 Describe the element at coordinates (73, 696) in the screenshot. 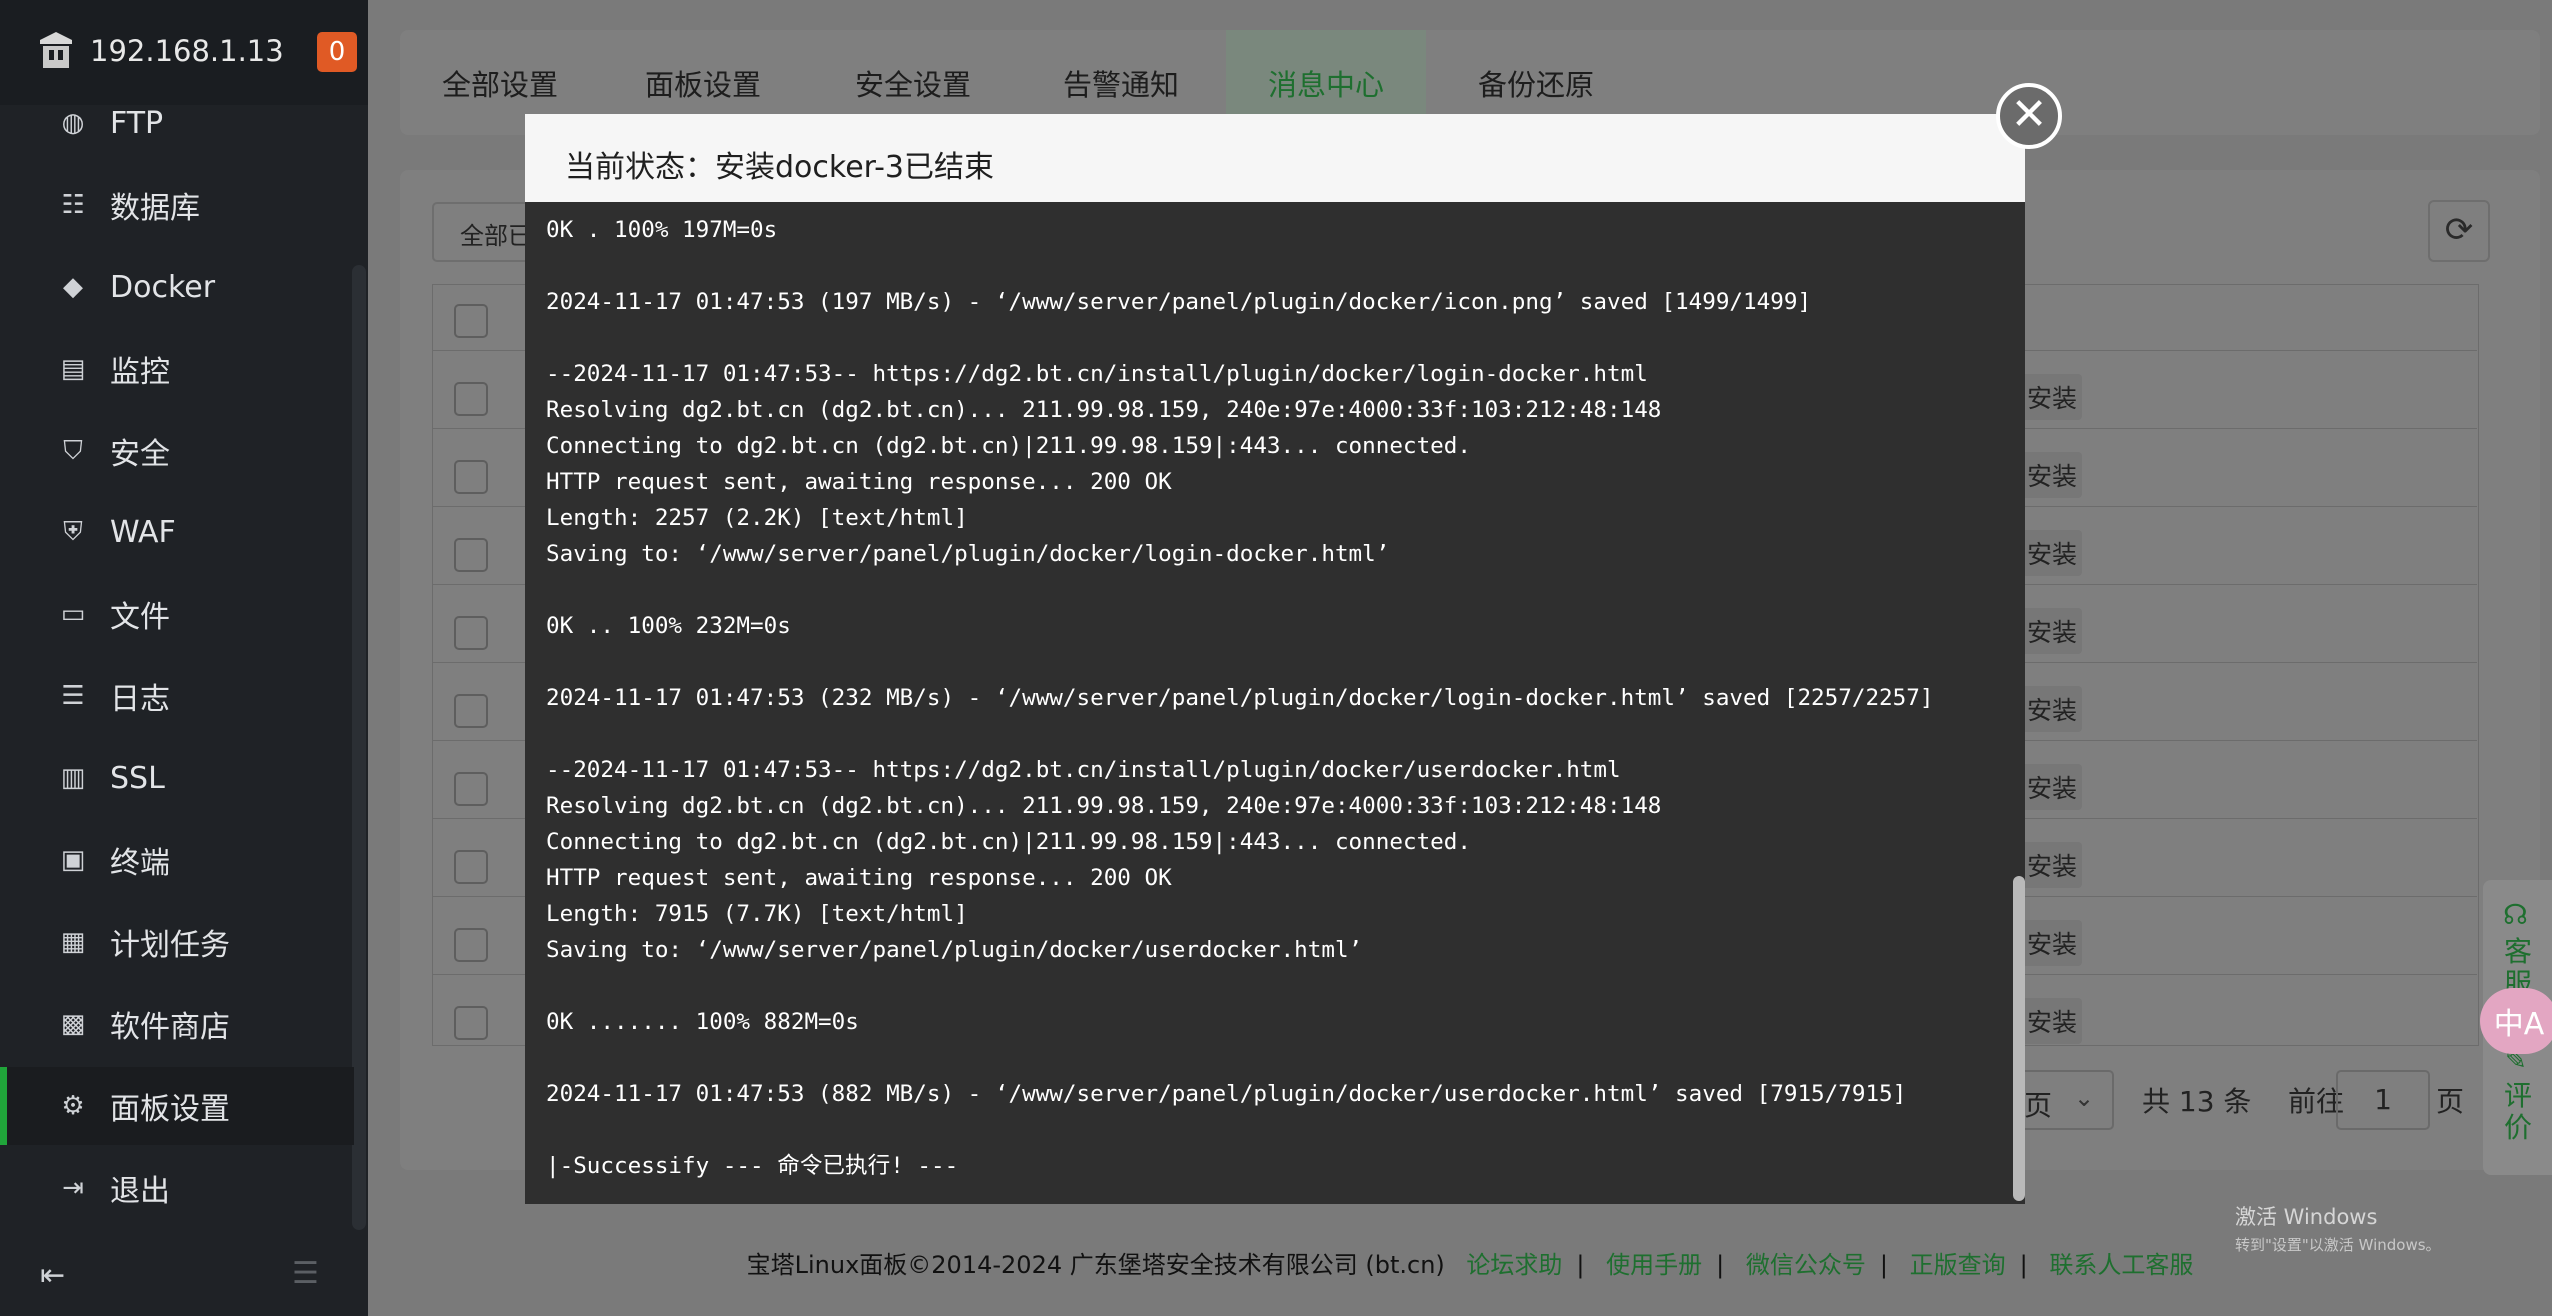

I see `log-icon: ☰` at that location.